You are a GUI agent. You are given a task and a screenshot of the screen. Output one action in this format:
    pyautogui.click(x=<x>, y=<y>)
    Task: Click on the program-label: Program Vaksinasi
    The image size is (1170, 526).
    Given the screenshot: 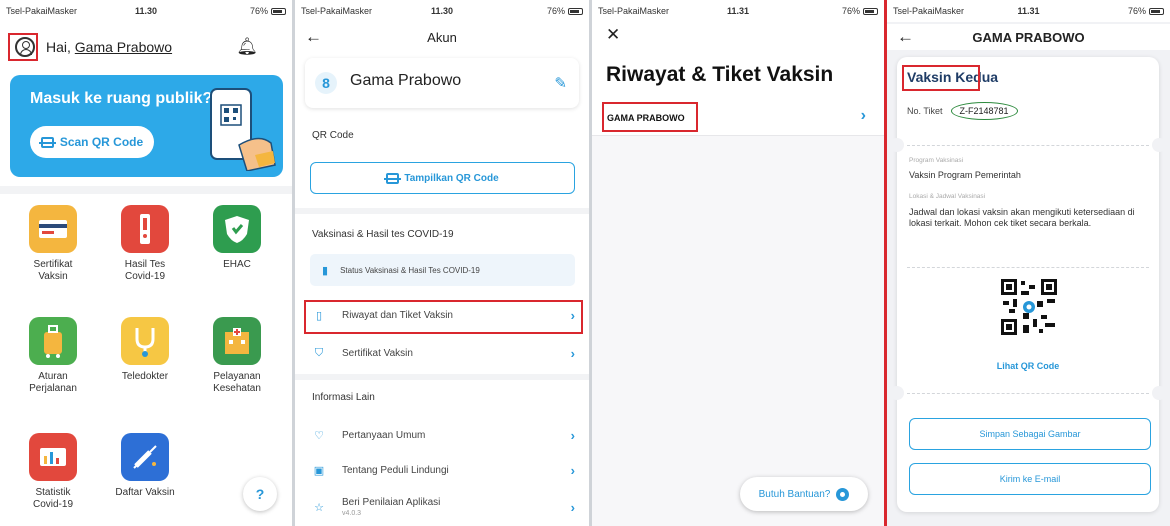 What is the action you would take?
    pyautogui.click(x=936, y=160)
    